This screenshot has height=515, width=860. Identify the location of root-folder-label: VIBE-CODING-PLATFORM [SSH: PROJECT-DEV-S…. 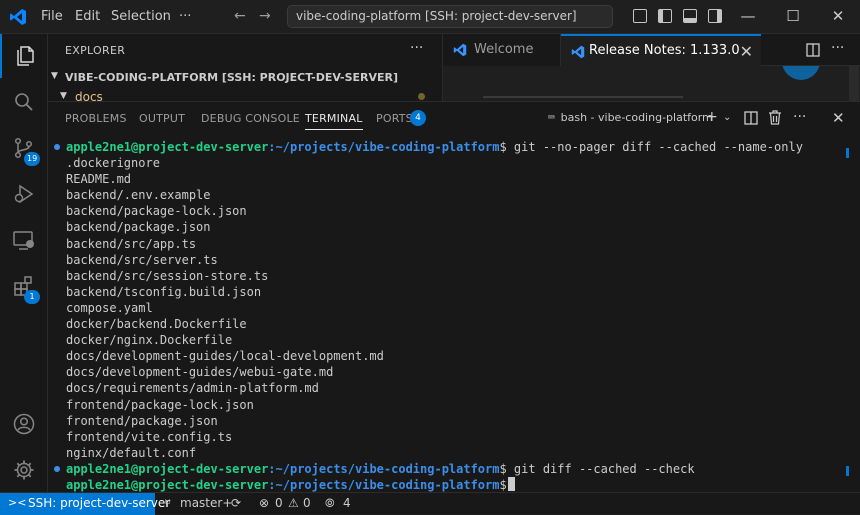
(232, 77).